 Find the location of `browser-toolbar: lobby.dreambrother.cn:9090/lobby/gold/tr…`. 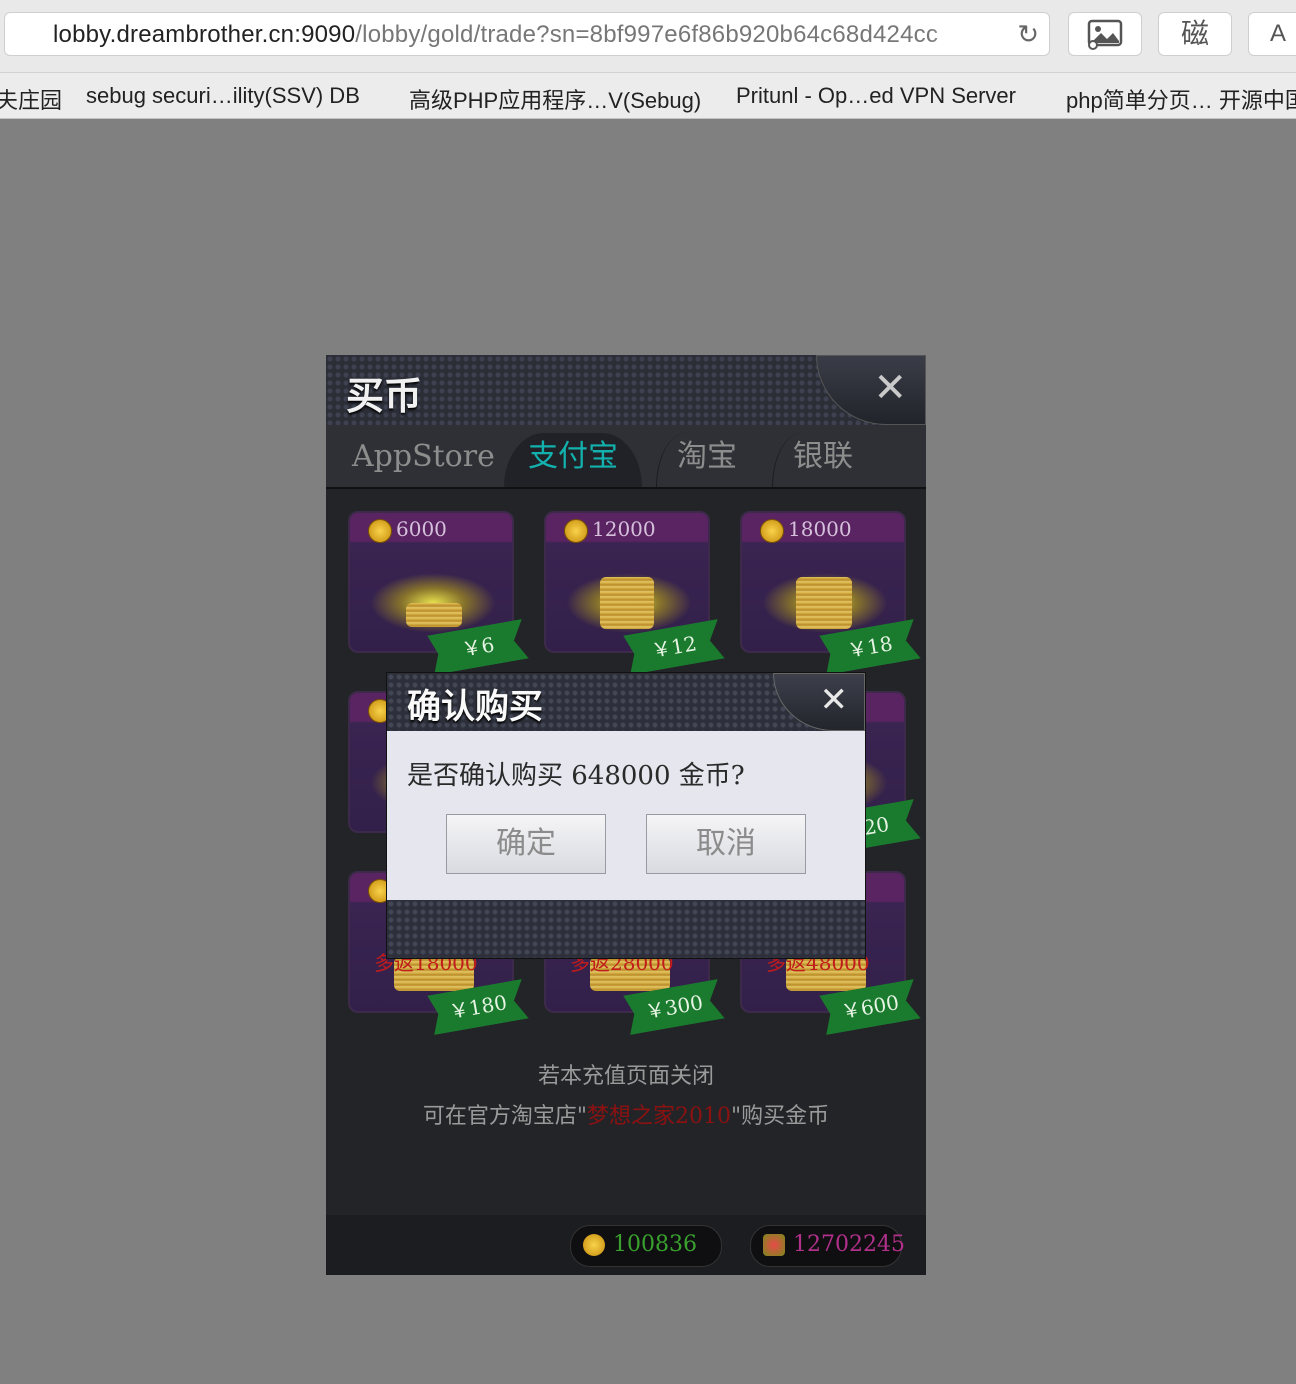

browser-toolbar: lobby.dreambrother.cn:9090/lobby/gold/tr… is located at coordinates (648, 36).